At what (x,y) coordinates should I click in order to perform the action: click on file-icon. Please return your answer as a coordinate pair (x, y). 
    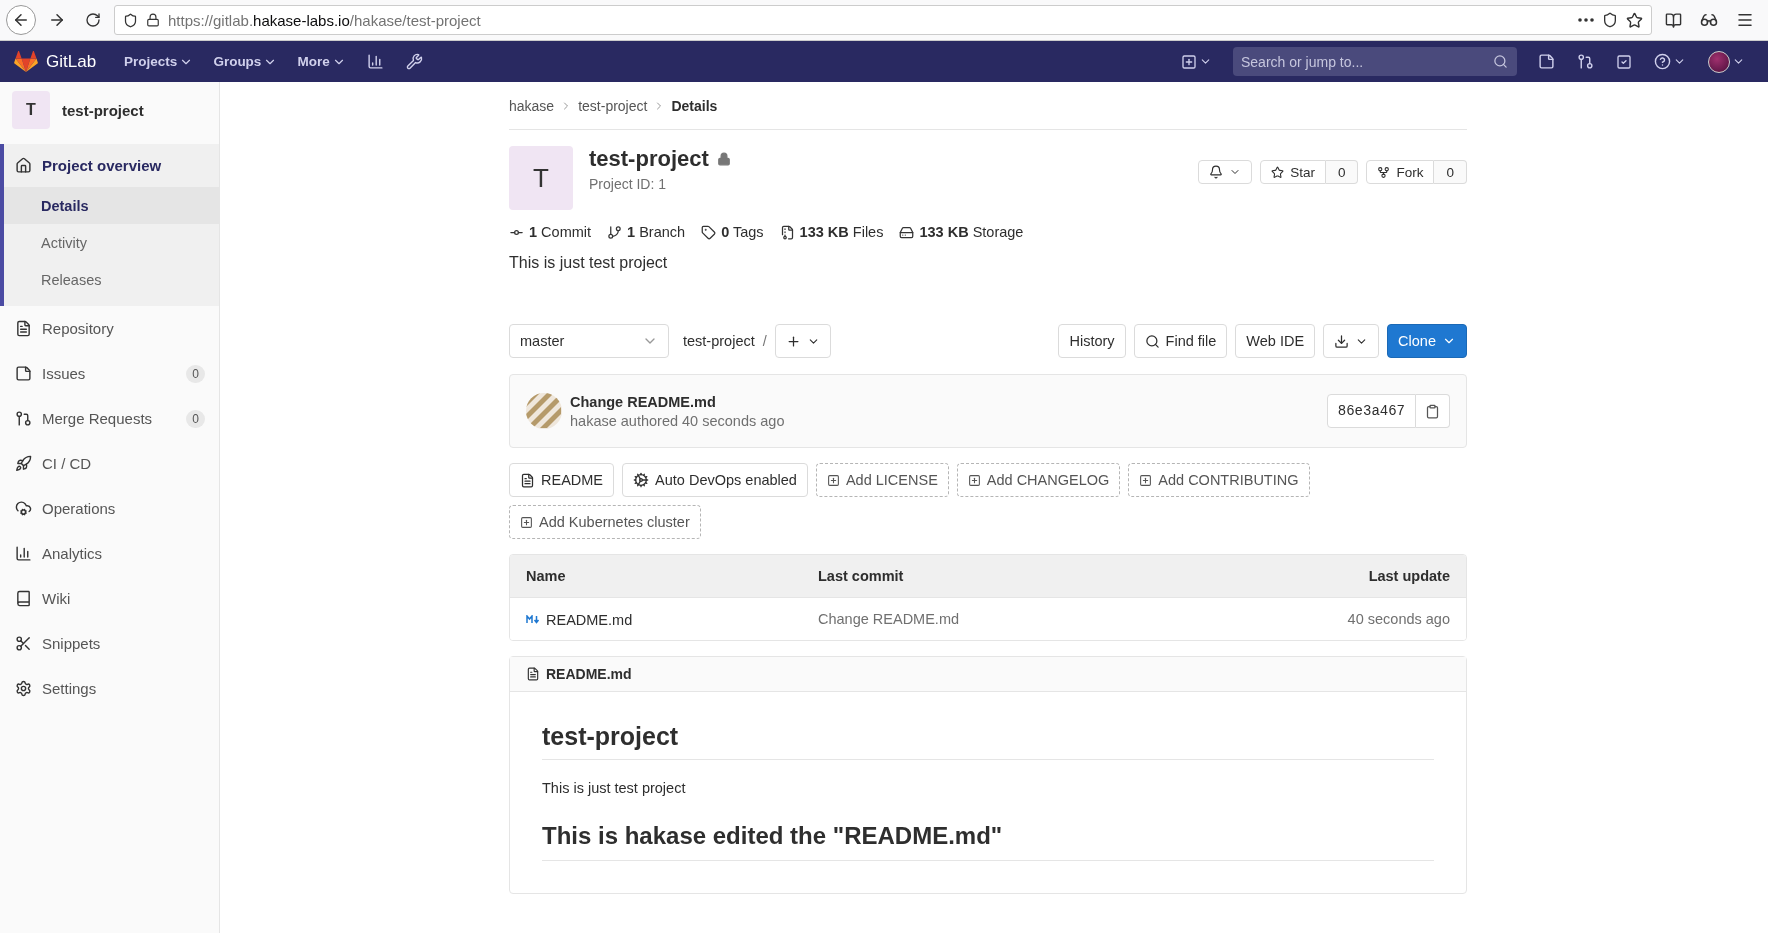
    Looking at the image, I should click on (787, 232).